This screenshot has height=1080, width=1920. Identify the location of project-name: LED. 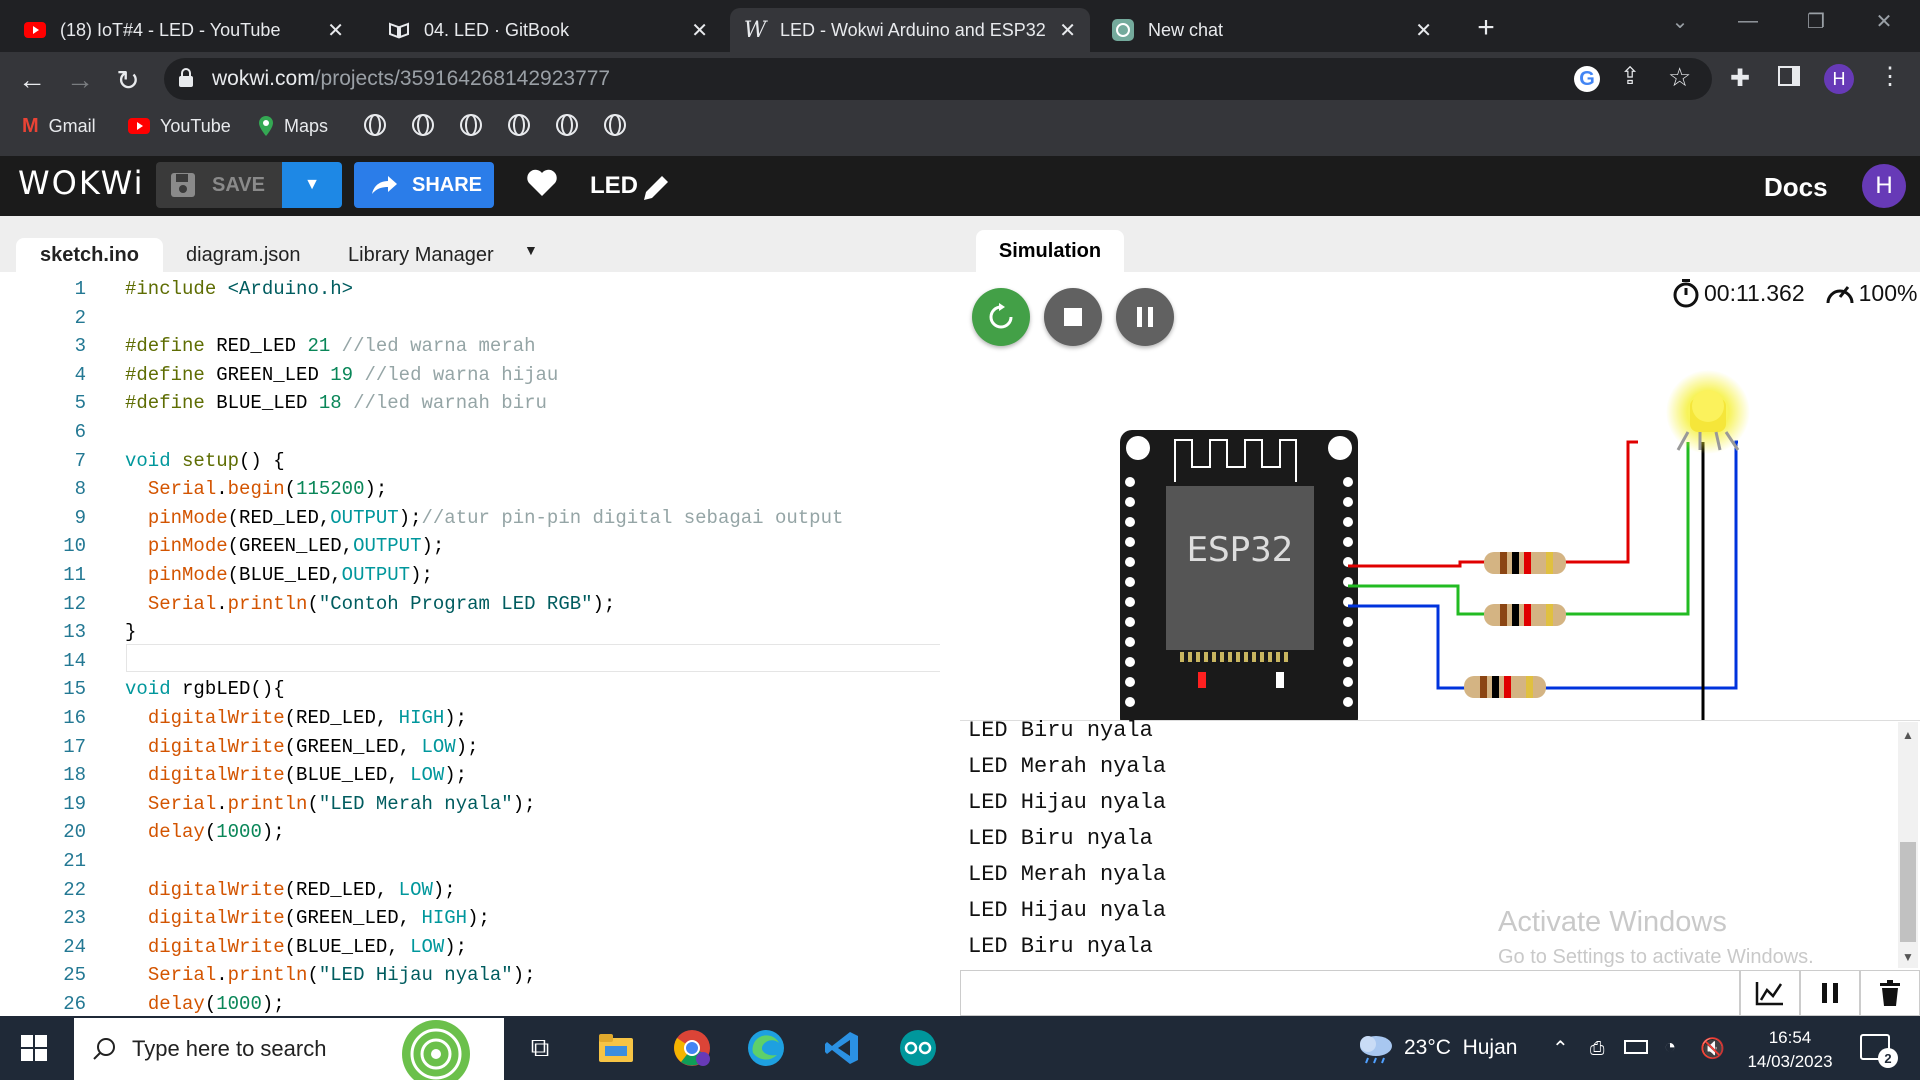
(614, 186).